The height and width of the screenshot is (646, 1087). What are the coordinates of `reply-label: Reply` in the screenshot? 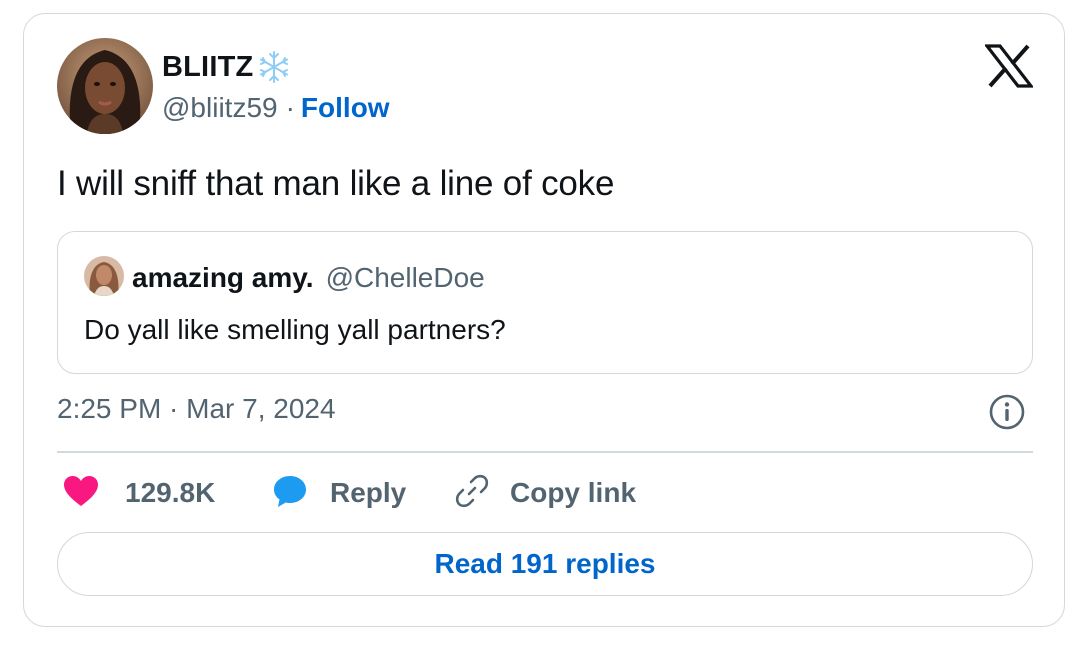 It's located at (368, 492).